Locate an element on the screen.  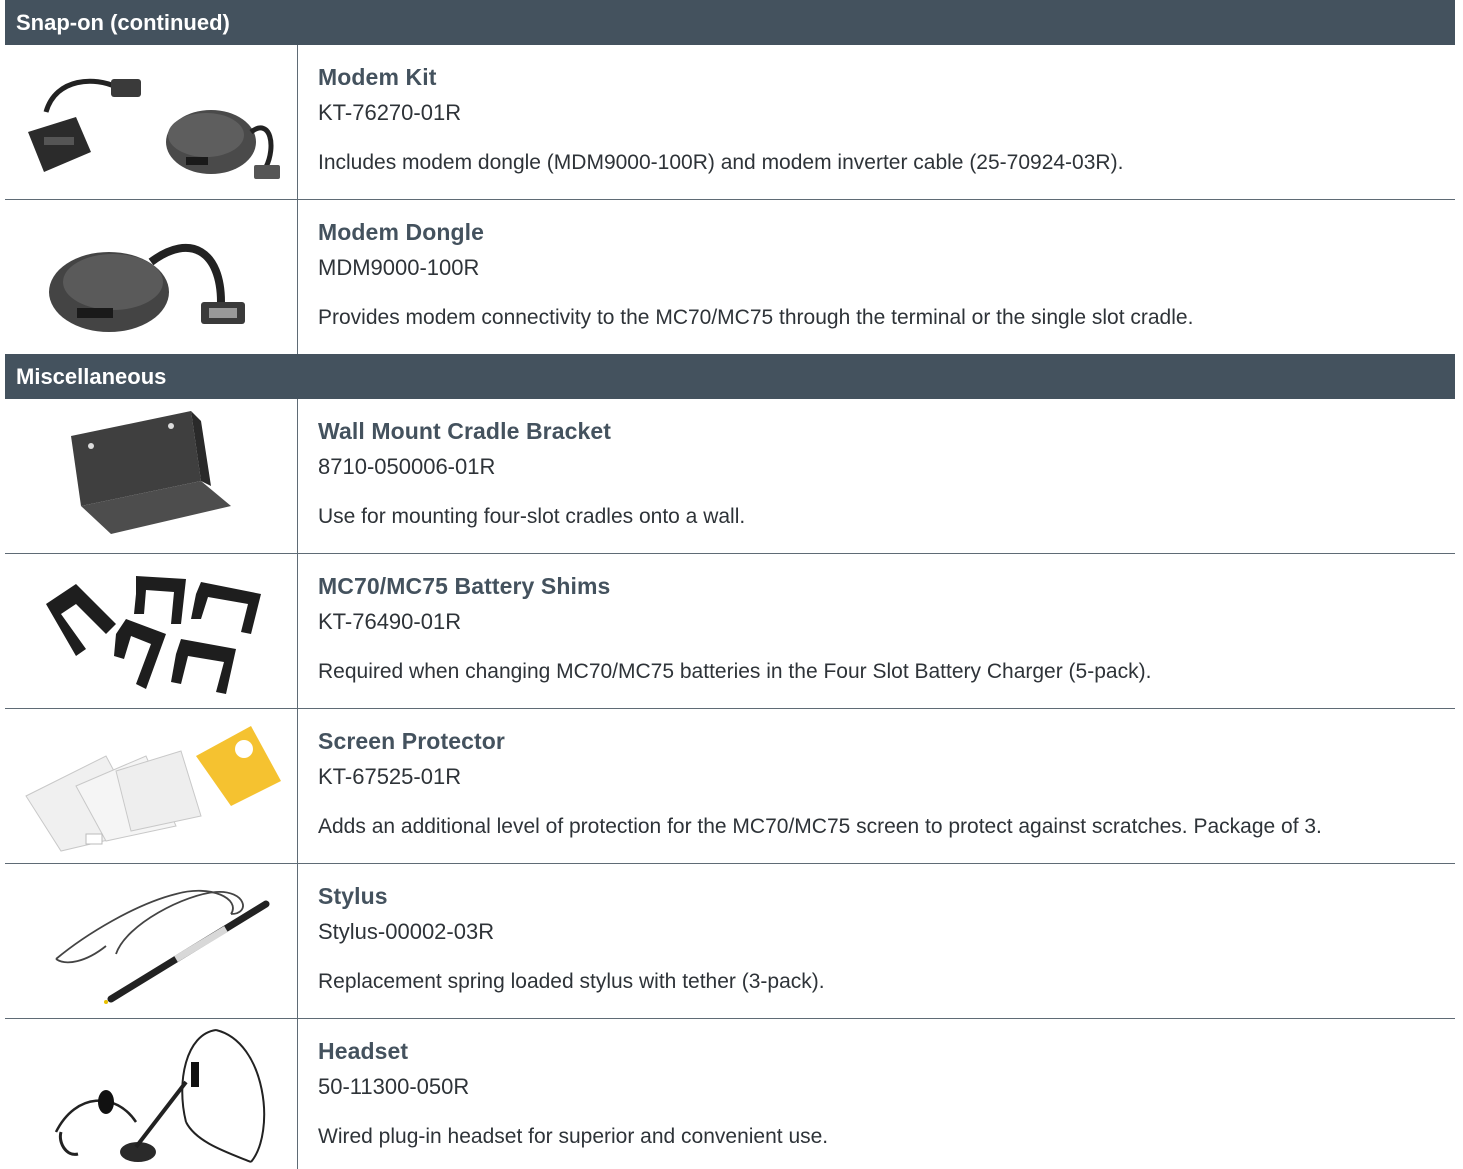
product-title: Headset is located at coordinates (363, 1051).